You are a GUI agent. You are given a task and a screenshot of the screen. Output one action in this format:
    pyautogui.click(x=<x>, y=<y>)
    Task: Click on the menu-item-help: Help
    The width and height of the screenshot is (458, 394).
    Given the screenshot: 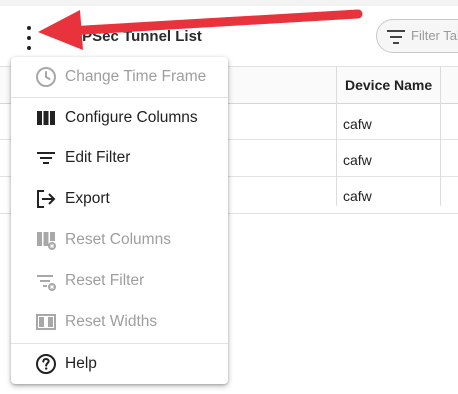 What is the action you would take?
    pyautogui.click(x=119, y=364)
    